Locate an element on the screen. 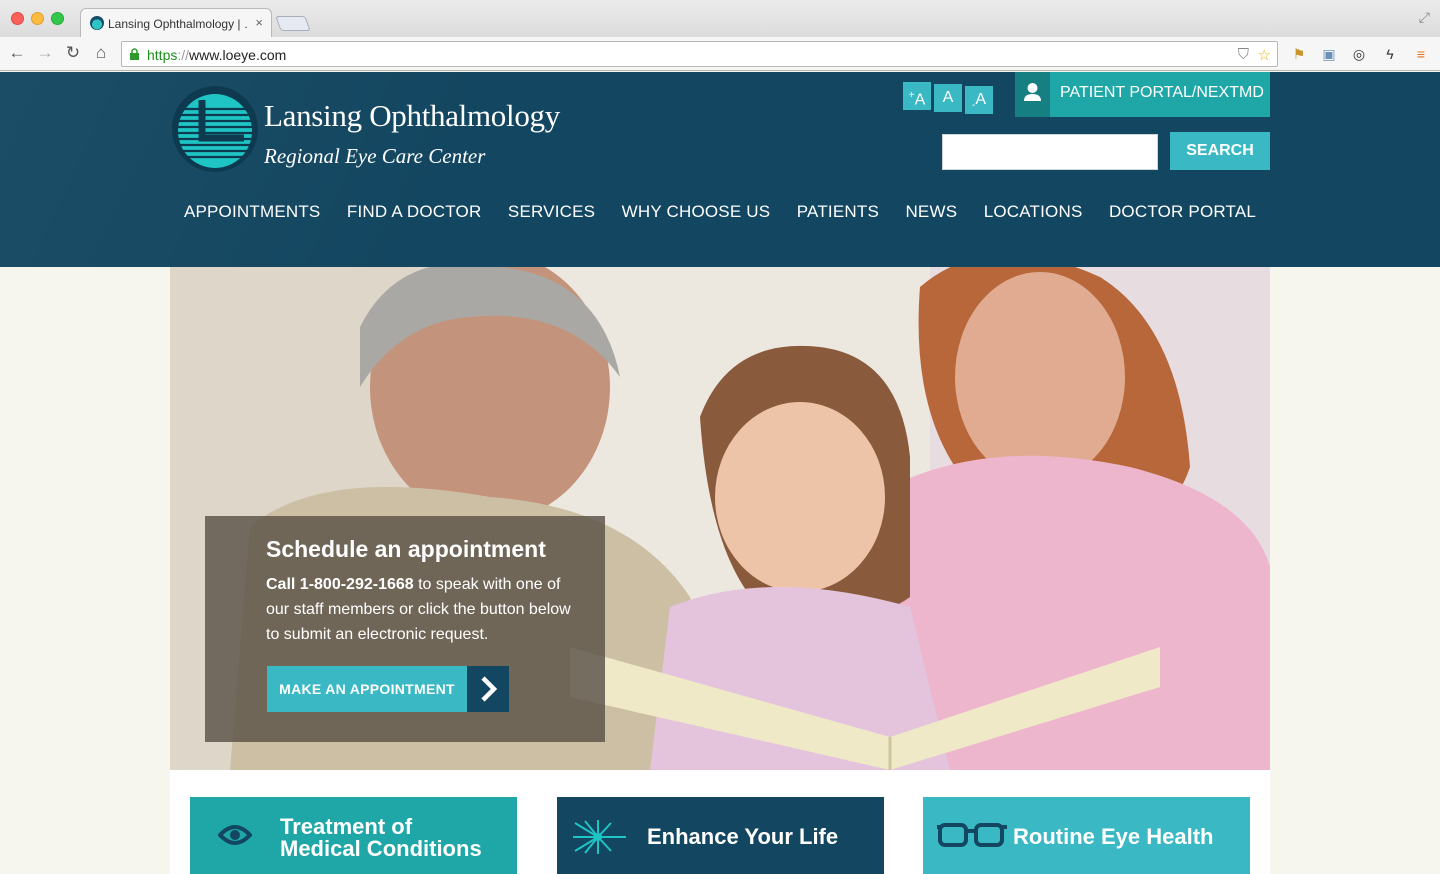 This screenshot has width=1440, height=874. tile-label-line2: Medical Conditions is located at coordinates (381, 848).